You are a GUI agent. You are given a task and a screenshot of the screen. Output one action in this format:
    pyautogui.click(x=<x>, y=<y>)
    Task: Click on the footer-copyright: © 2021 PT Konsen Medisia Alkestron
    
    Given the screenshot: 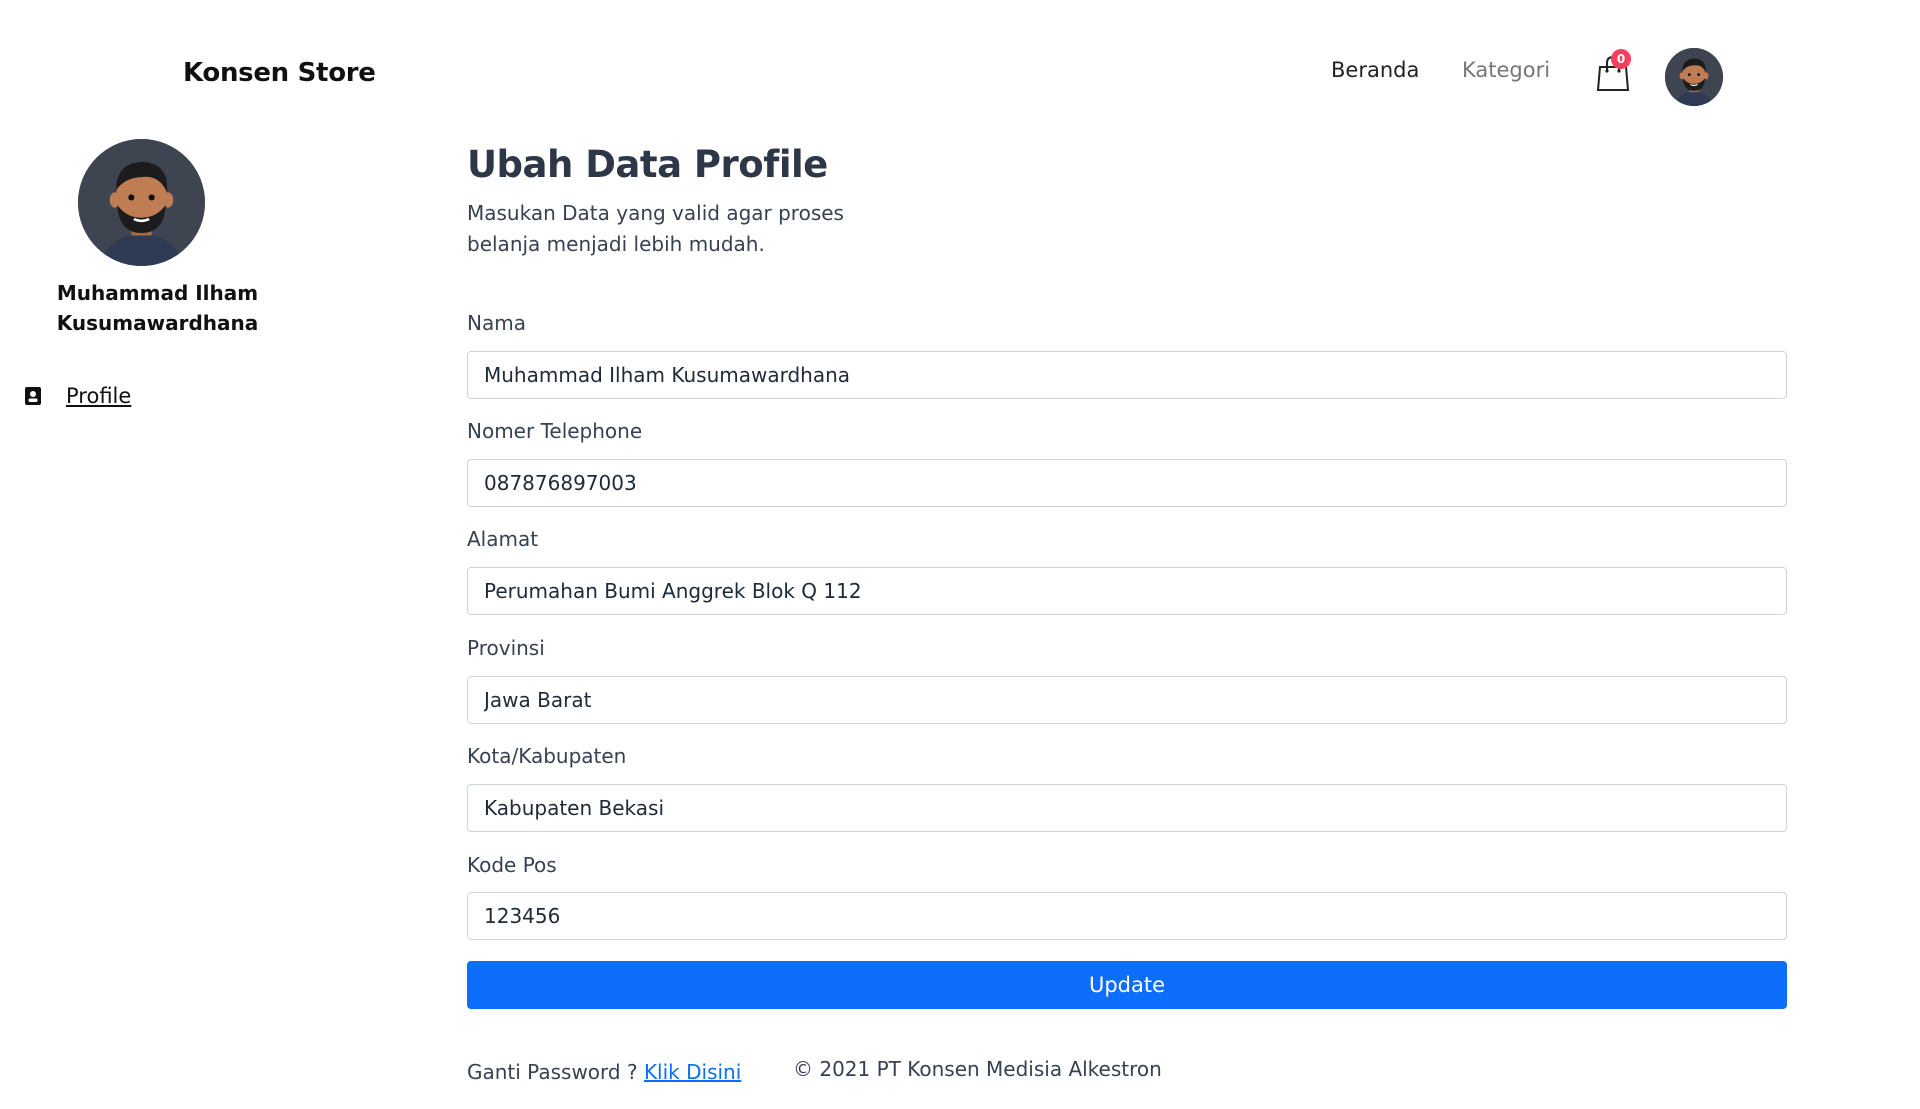 What is the action you would take?
    pyautogui.click(x=977, y=1069)
    